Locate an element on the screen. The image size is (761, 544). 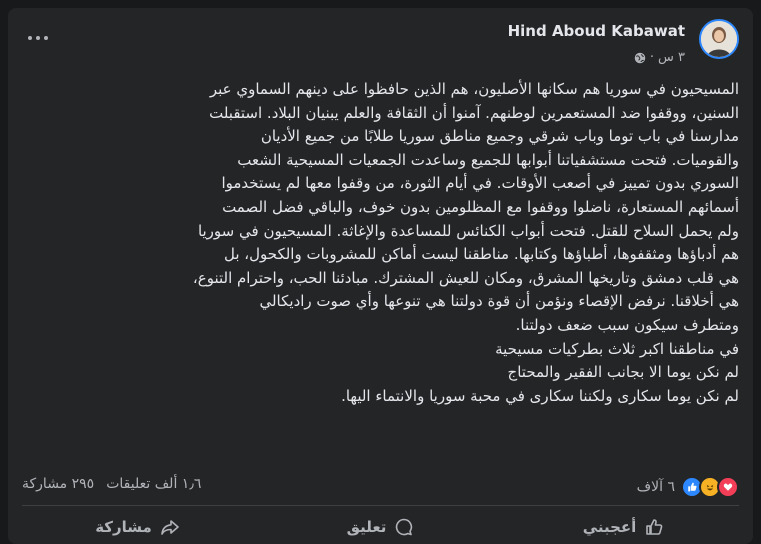
avatar is located at coordinates (719, 39).